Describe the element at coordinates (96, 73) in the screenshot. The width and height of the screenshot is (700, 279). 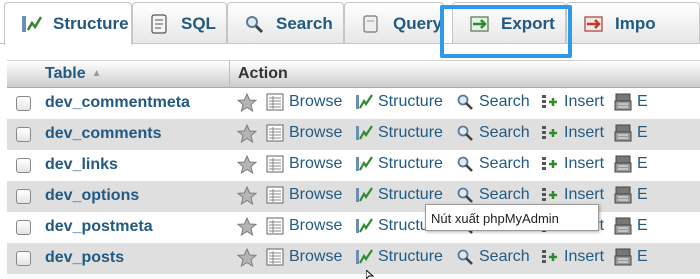
I see `sort-asc-icon: ▲` at that location.